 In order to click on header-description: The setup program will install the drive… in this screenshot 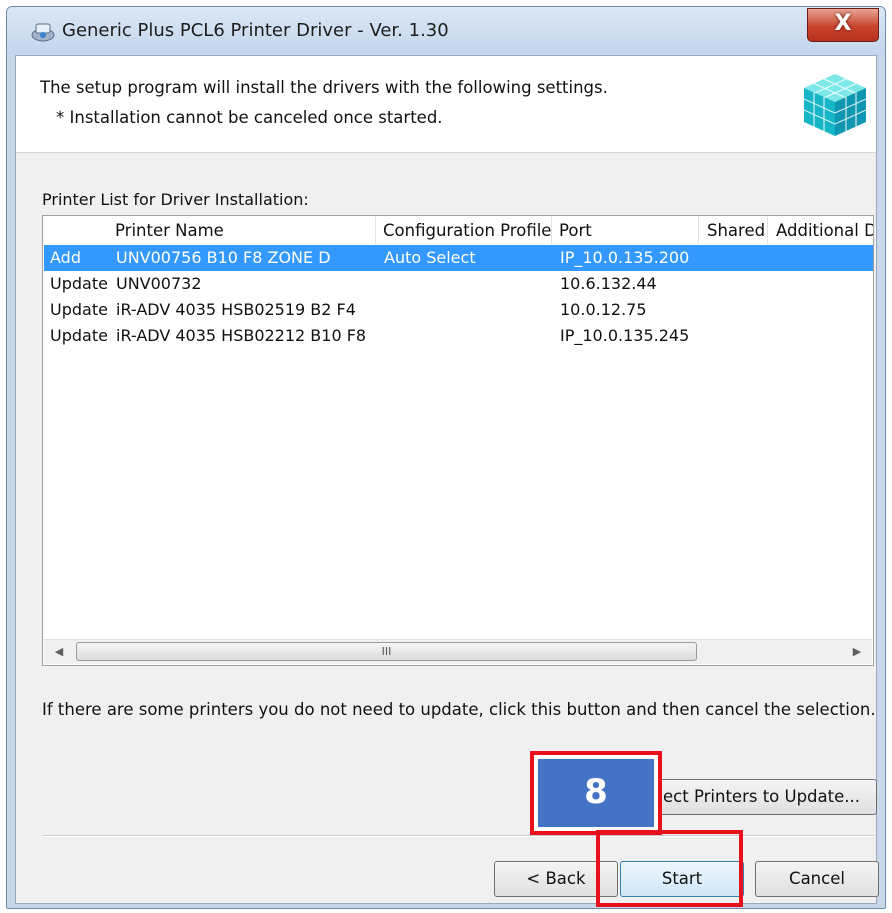, I will do `click(324, 87)`.